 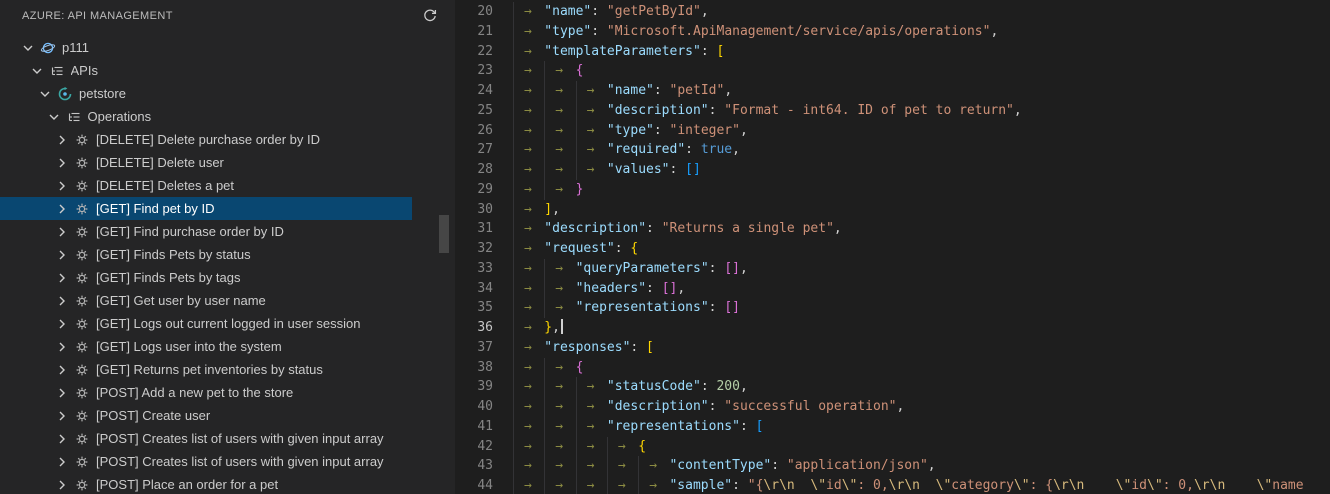 What do you see at coordinates (638, 426) in the screenshot?
I see `code-text: → → → "representations": [` at bounding box center [638, 426].